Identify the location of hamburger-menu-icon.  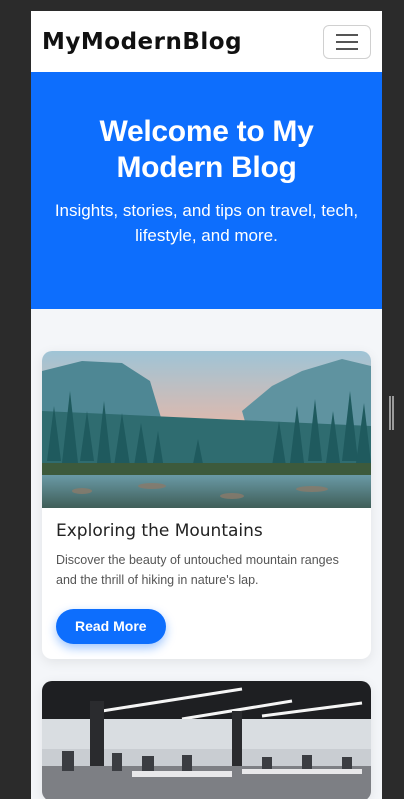
(347, 34).